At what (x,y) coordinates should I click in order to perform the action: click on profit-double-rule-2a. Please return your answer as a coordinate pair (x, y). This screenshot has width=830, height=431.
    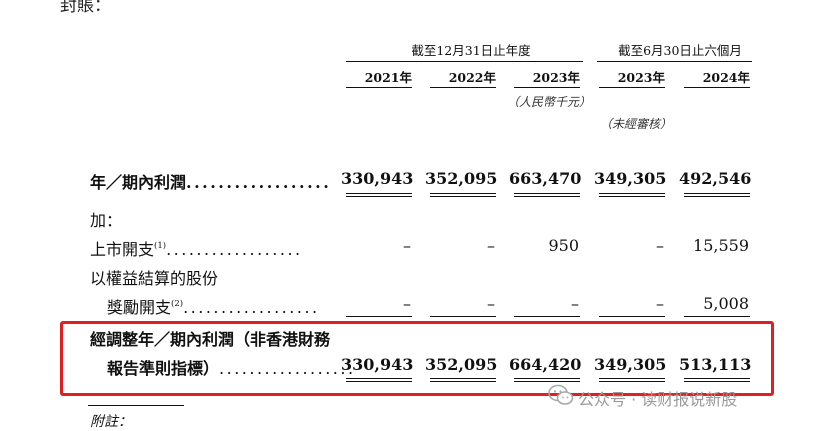
    Looking at the image, I should click on (463, 193).